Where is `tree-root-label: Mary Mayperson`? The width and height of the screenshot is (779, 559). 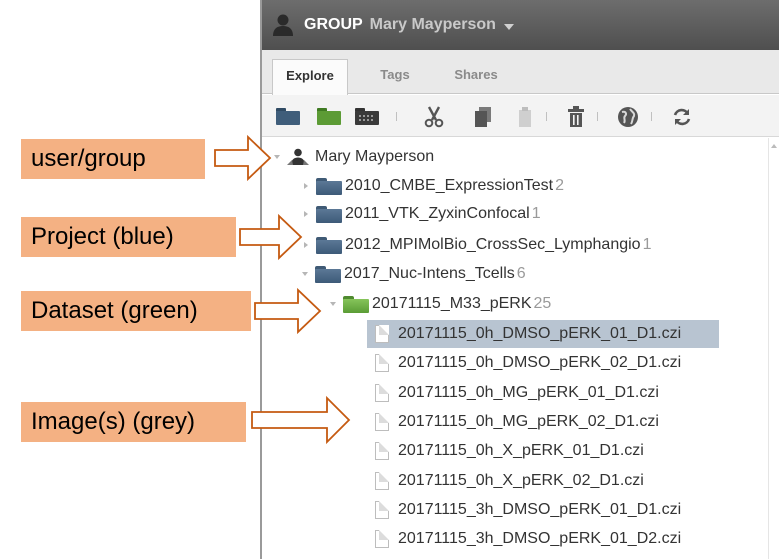
tree-root-label: Mary Mayperson is located at coordinates (375, 156).